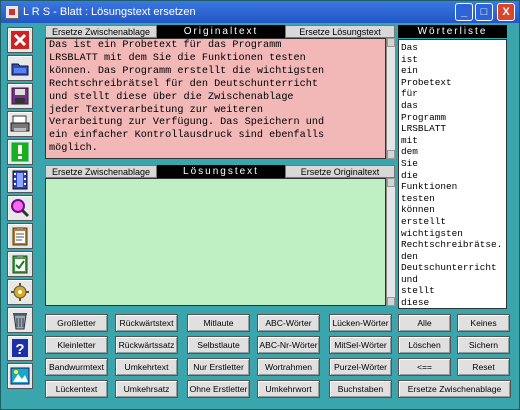 The height and width of the screenshot is (410, 520). I want to click on gear-icon, so click(20, 292).